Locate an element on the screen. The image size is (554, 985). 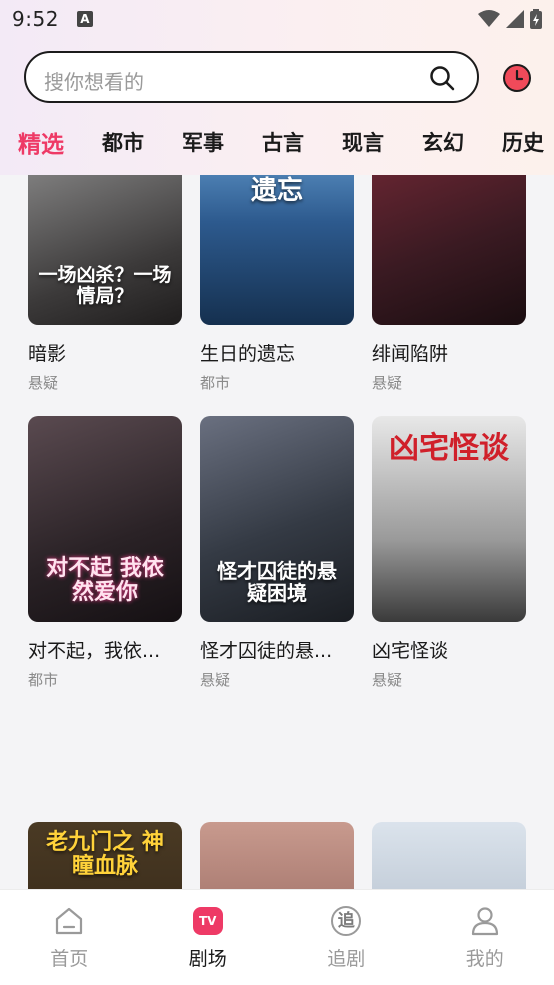
nav-label: 追剧 is located at coordinates (346, 959).